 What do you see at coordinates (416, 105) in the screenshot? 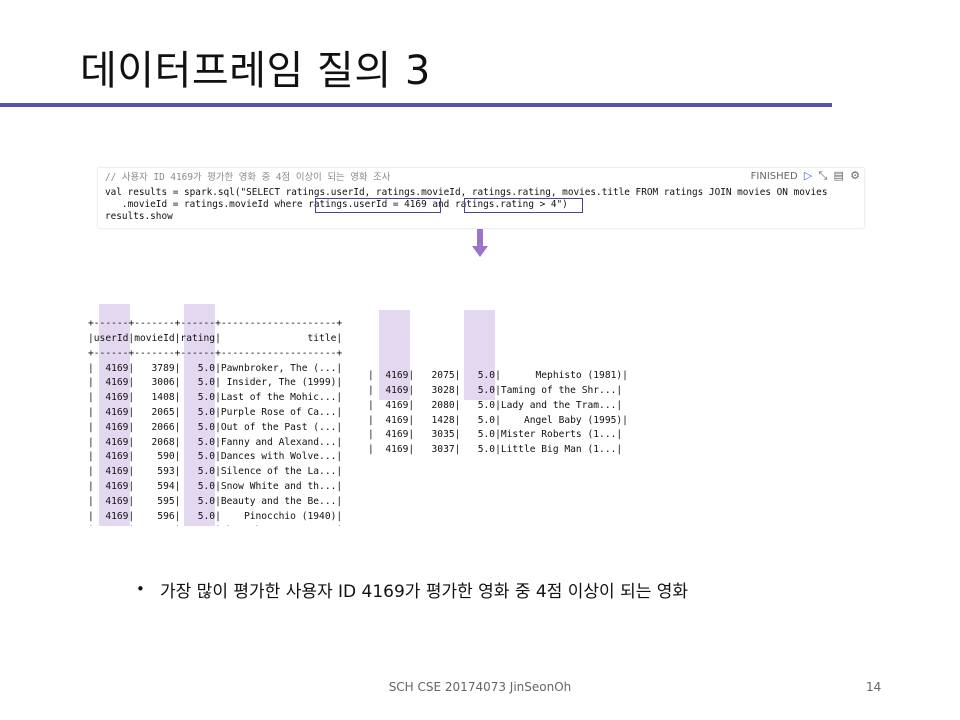
I see `title-underline` at bounding box center [416, 105].